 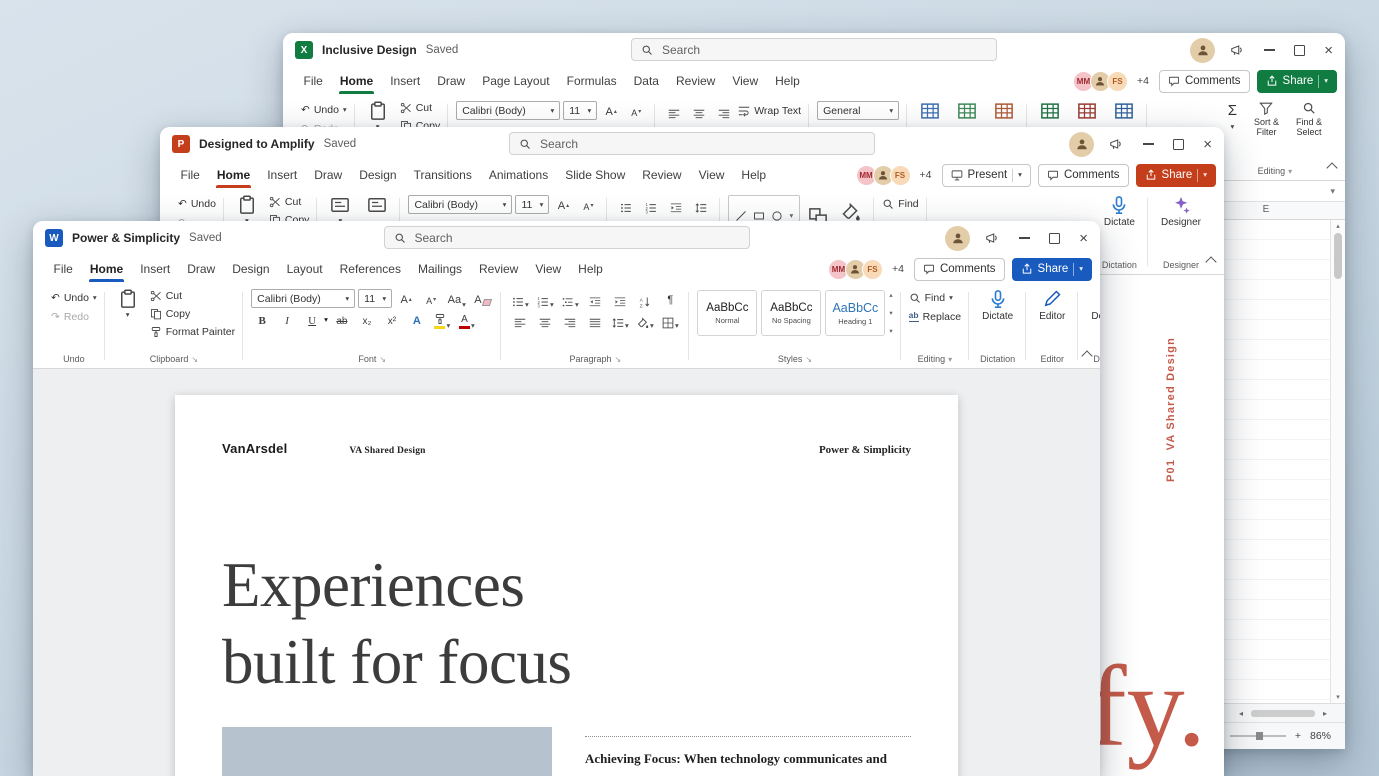 What do you see at coordinates (695, 81) in the screenshot?
I see `tab-review: Review` at bounding box center [695, 81].